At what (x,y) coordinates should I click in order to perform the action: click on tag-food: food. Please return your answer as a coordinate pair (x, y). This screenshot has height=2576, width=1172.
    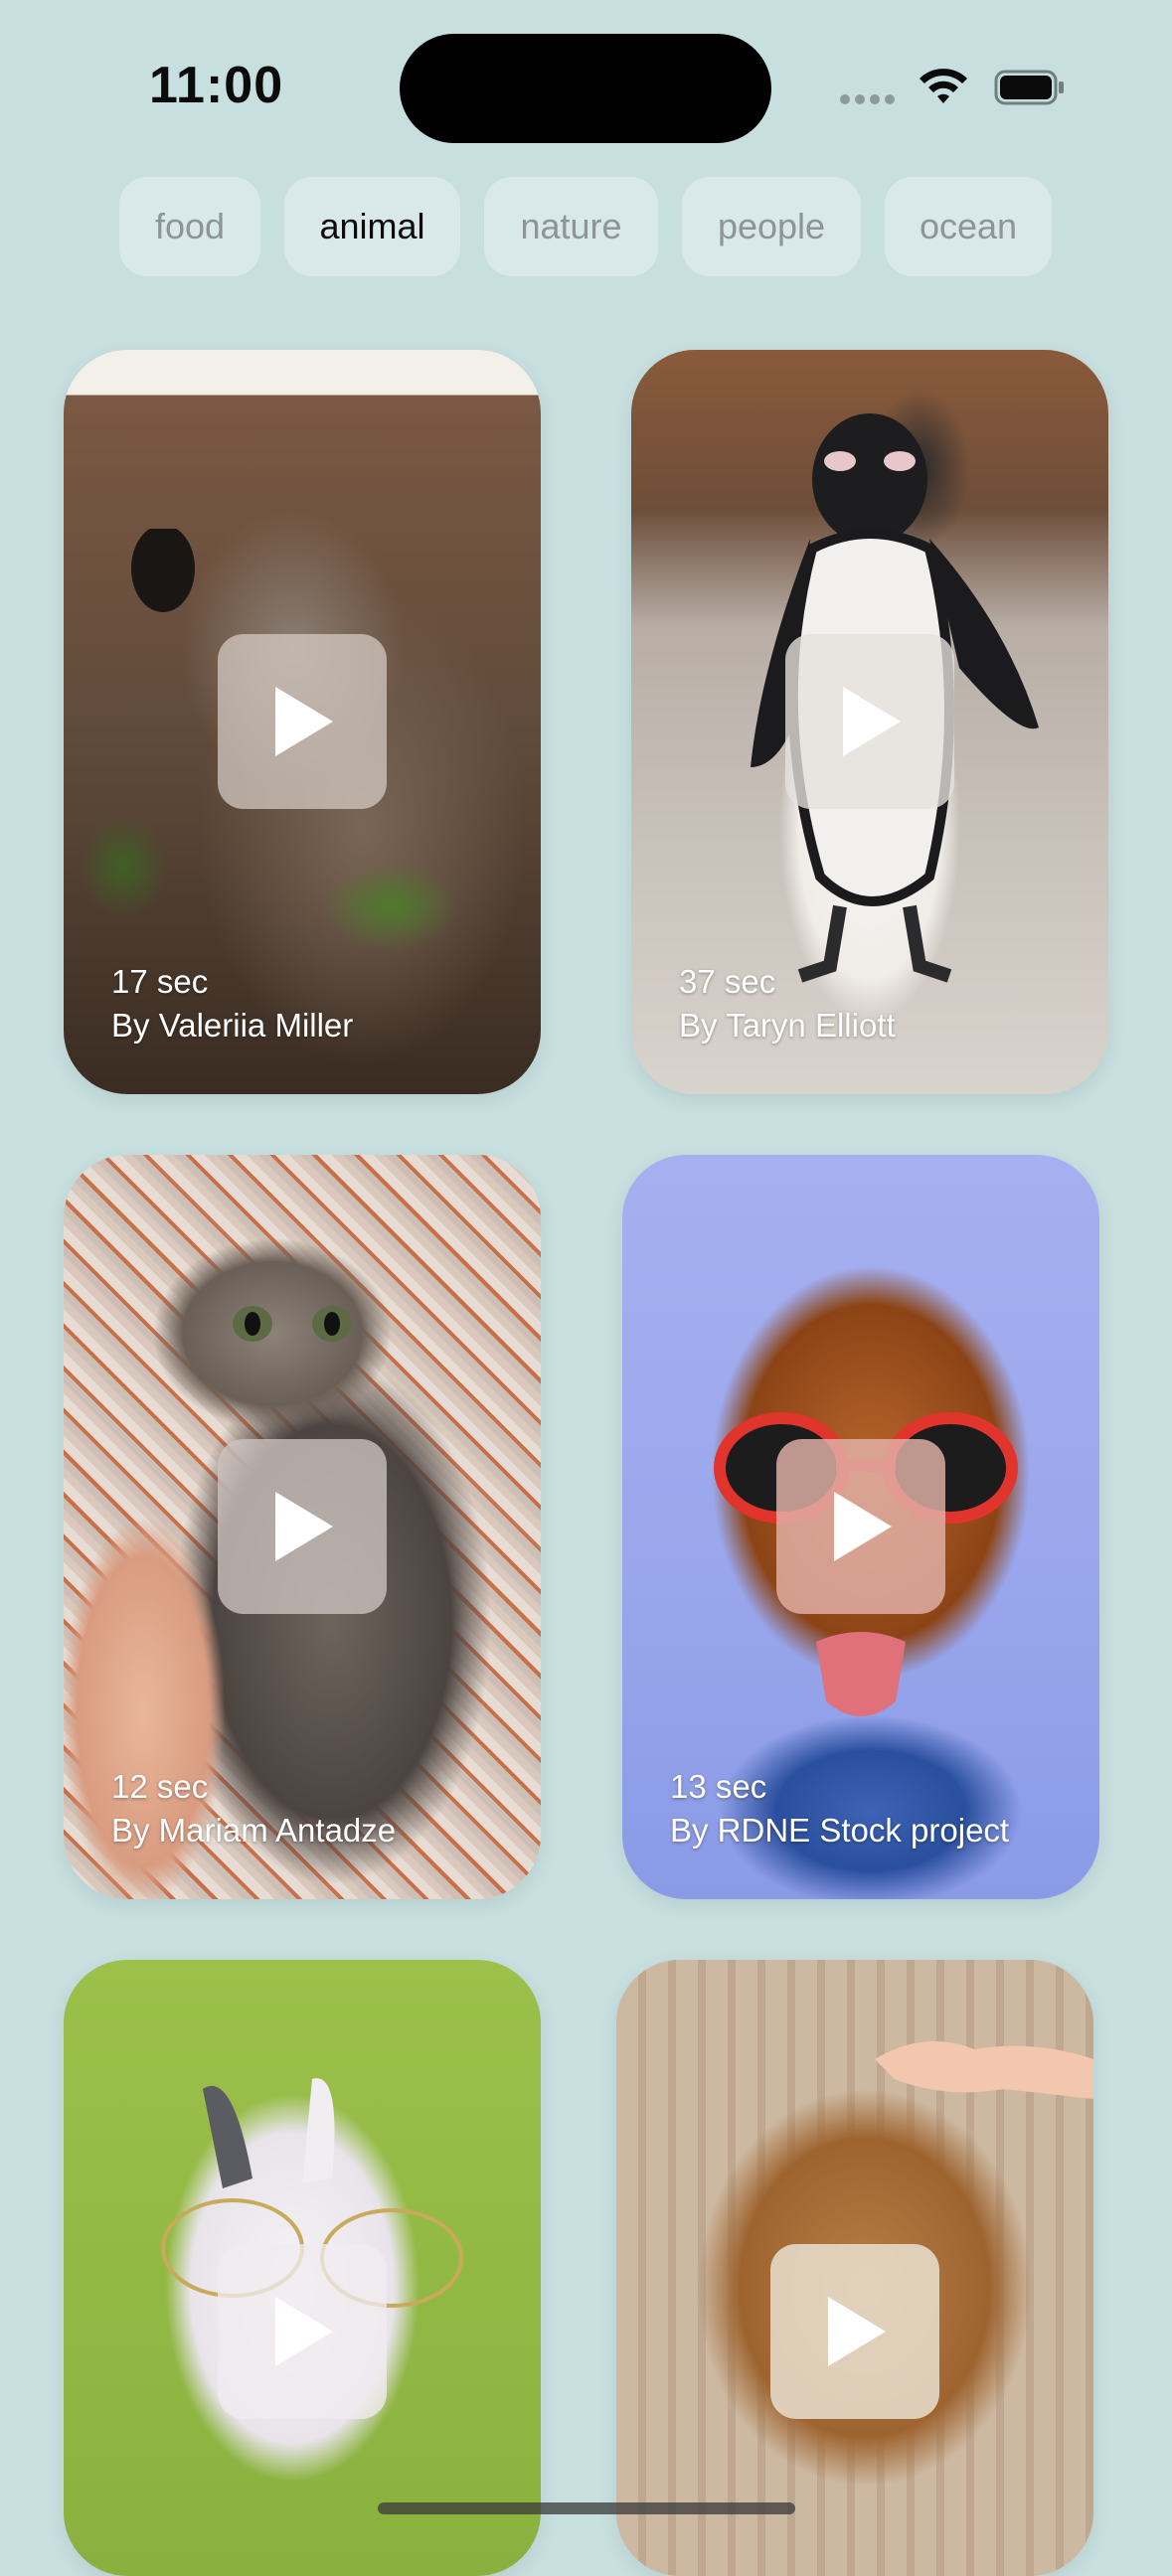
    Looking at the image, I should click on (189, 226).